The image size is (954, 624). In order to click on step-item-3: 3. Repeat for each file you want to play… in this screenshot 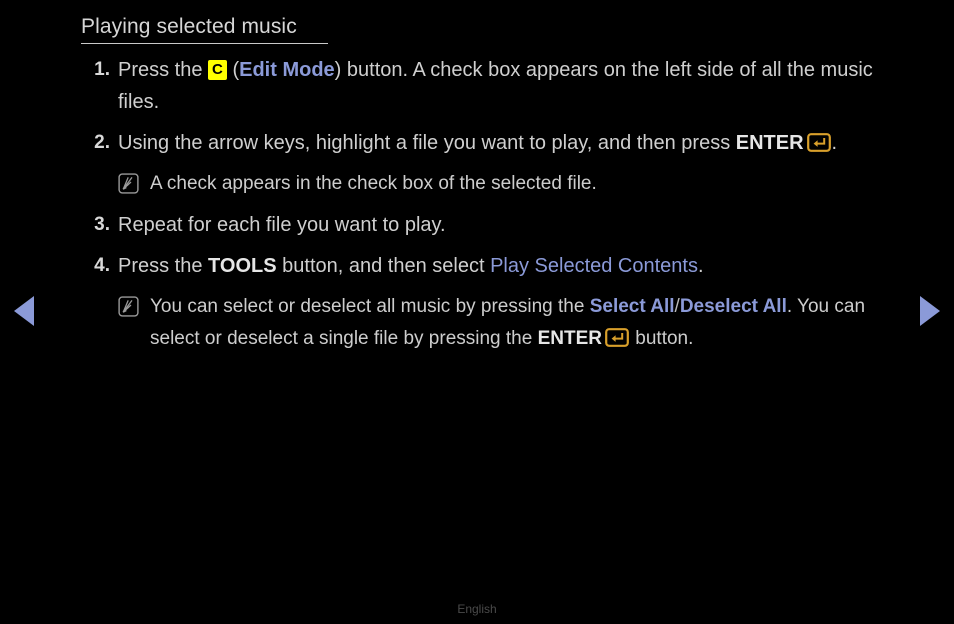, I will do `click(496, 225)`.